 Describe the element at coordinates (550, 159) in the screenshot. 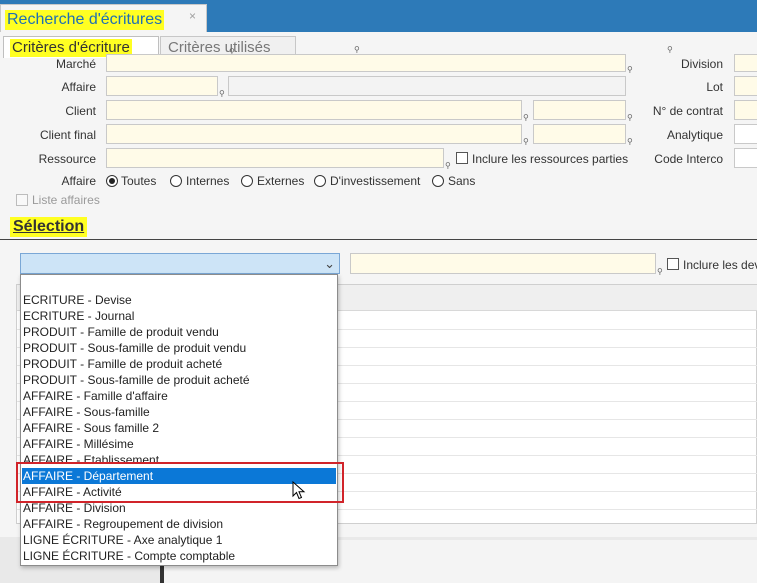

I see `inclure-ressources-label: Inclure les ressources parties` at that location.